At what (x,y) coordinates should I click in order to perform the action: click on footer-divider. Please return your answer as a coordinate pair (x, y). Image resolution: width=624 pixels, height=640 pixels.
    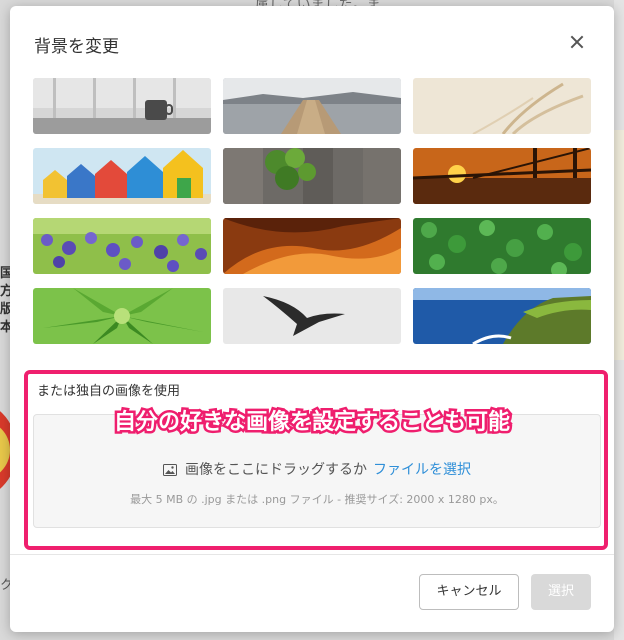
    Looking at the image, I should click on (312, 554).